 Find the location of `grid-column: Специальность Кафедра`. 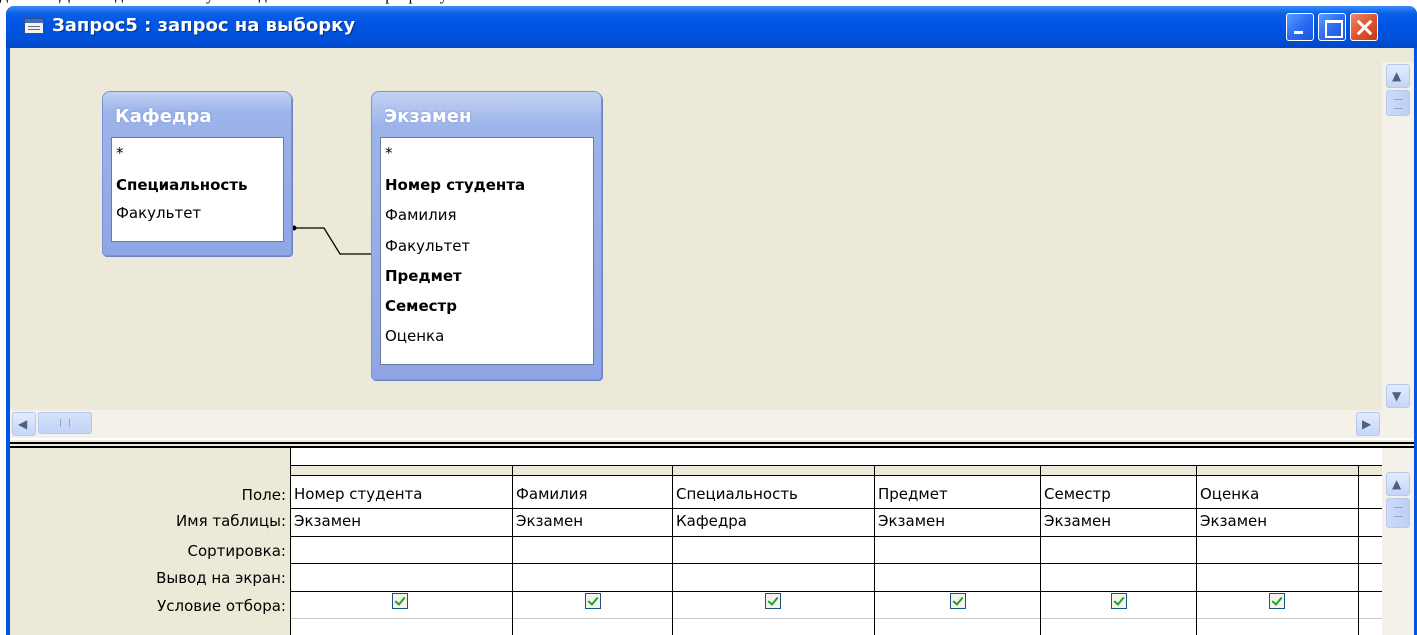

grid-column: Специальность Кафедра is located at coordinates (774, 541).